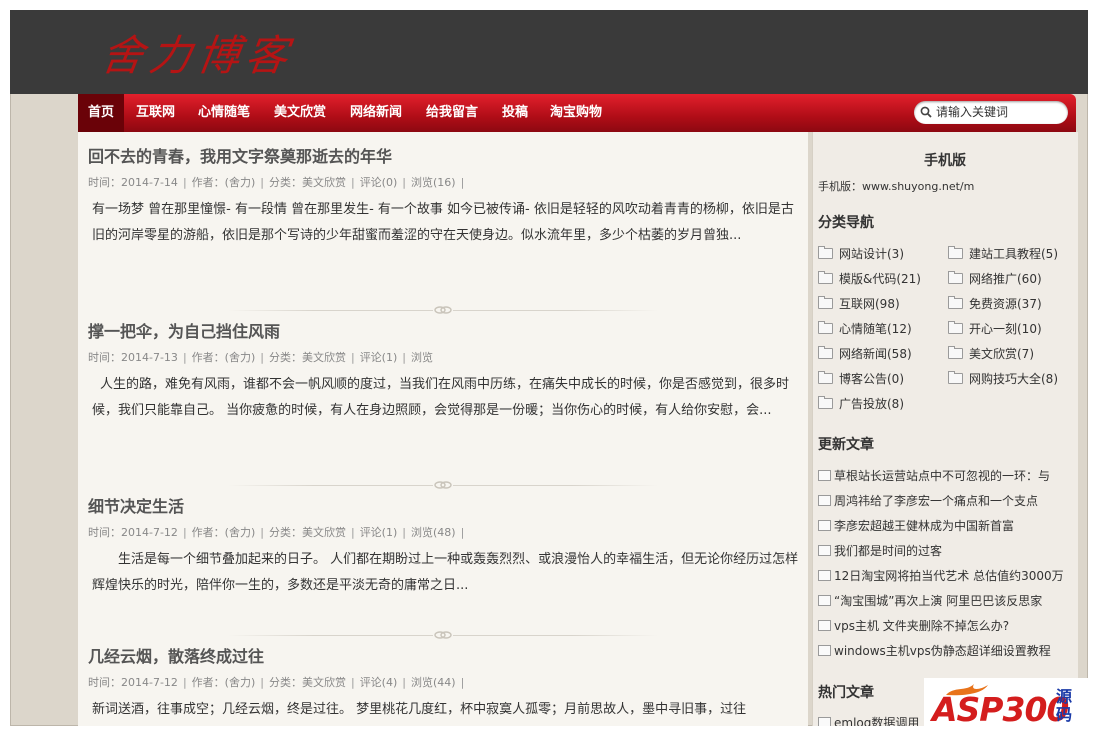 This screenshot has width=1098, height=734. I want to click on nav-item-internet: 互联网, so click(155, 113).